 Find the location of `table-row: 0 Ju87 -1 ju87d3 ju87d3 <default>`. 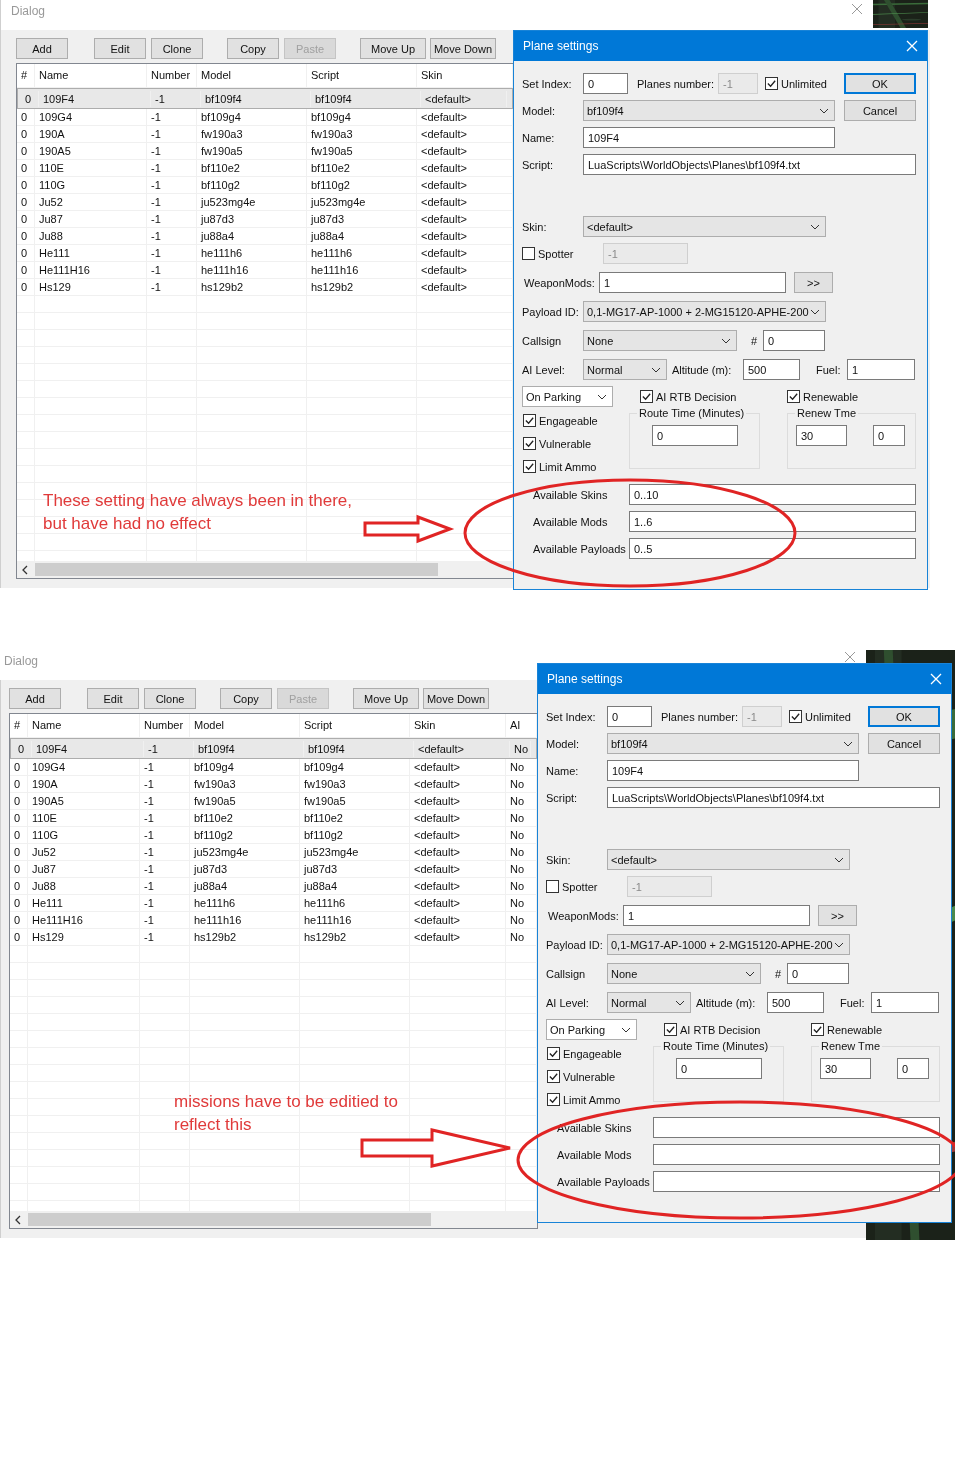

table-row: 0 Ju87 -1 ju87d3 ju87d3 <default> is located at coordinates (265, 219).